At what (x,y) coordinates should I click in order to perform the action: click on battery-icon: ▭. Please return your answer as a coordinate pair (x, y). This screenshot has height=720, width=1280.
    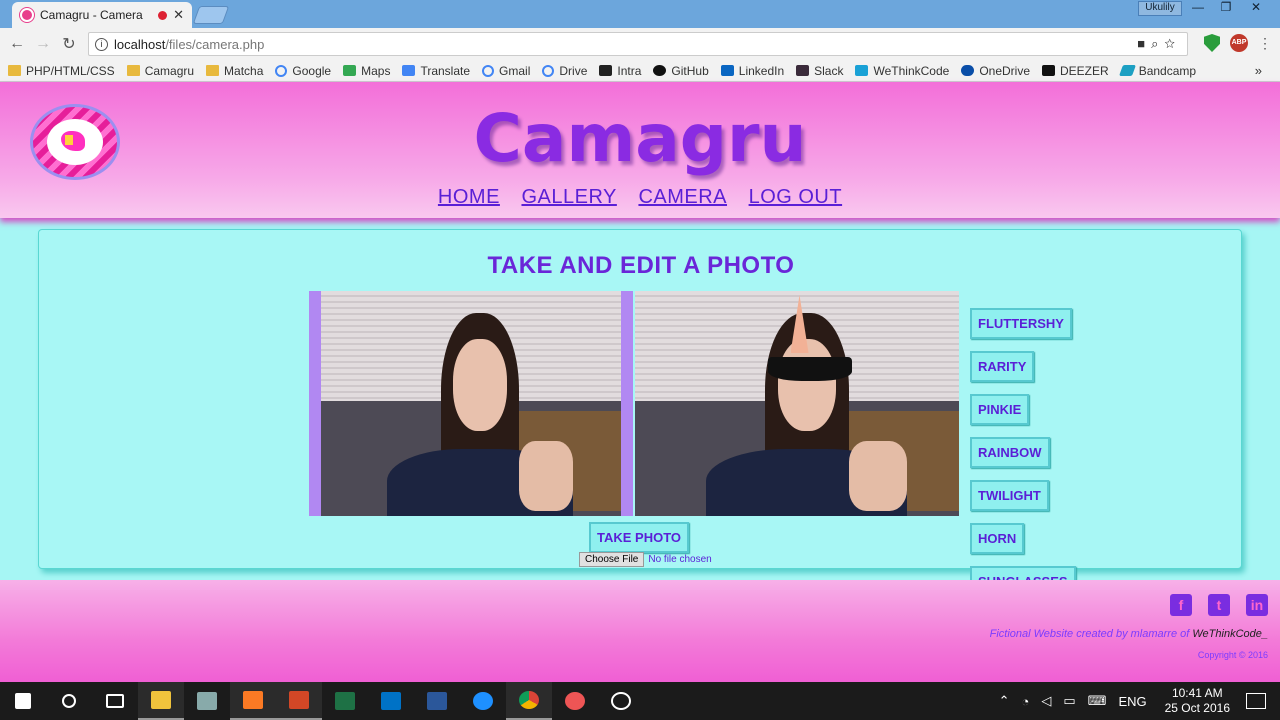
    Looking at the image, I should click on (1069, 701).